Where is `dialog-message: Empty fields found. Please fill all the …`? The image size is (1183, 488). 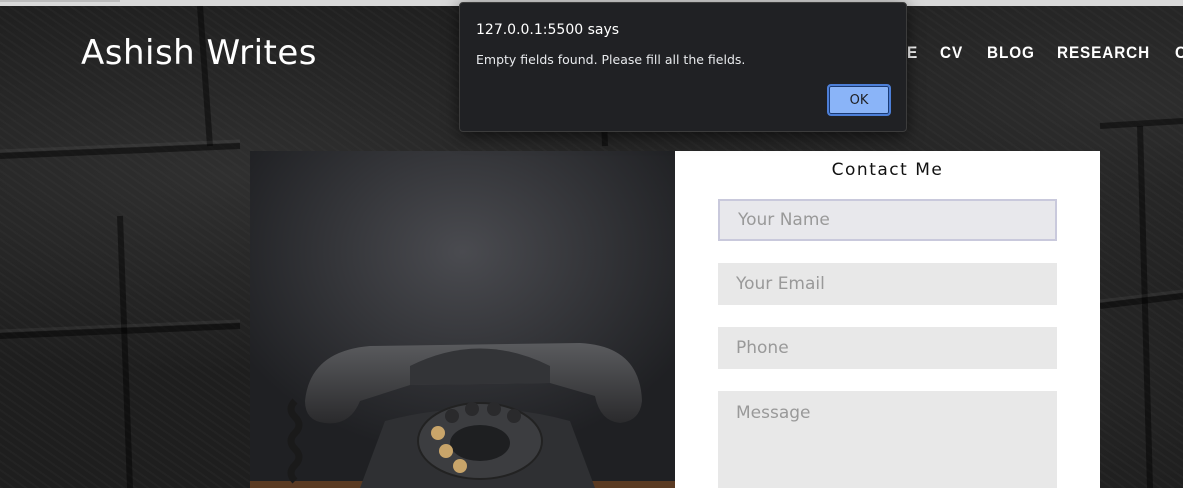 dialog-message: Empty fields found. Please fill all the … is located at coordinates (611, 59).